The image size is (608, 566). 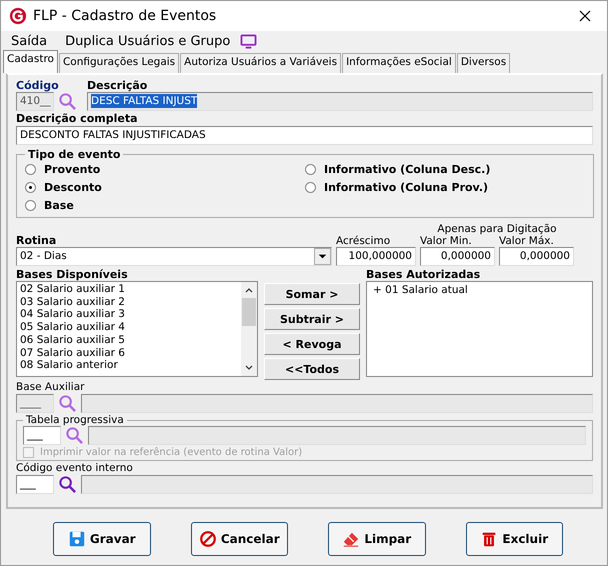 I want to click on menu-item: Duplica Usuários e Grupo, so click(x=147, y=41).